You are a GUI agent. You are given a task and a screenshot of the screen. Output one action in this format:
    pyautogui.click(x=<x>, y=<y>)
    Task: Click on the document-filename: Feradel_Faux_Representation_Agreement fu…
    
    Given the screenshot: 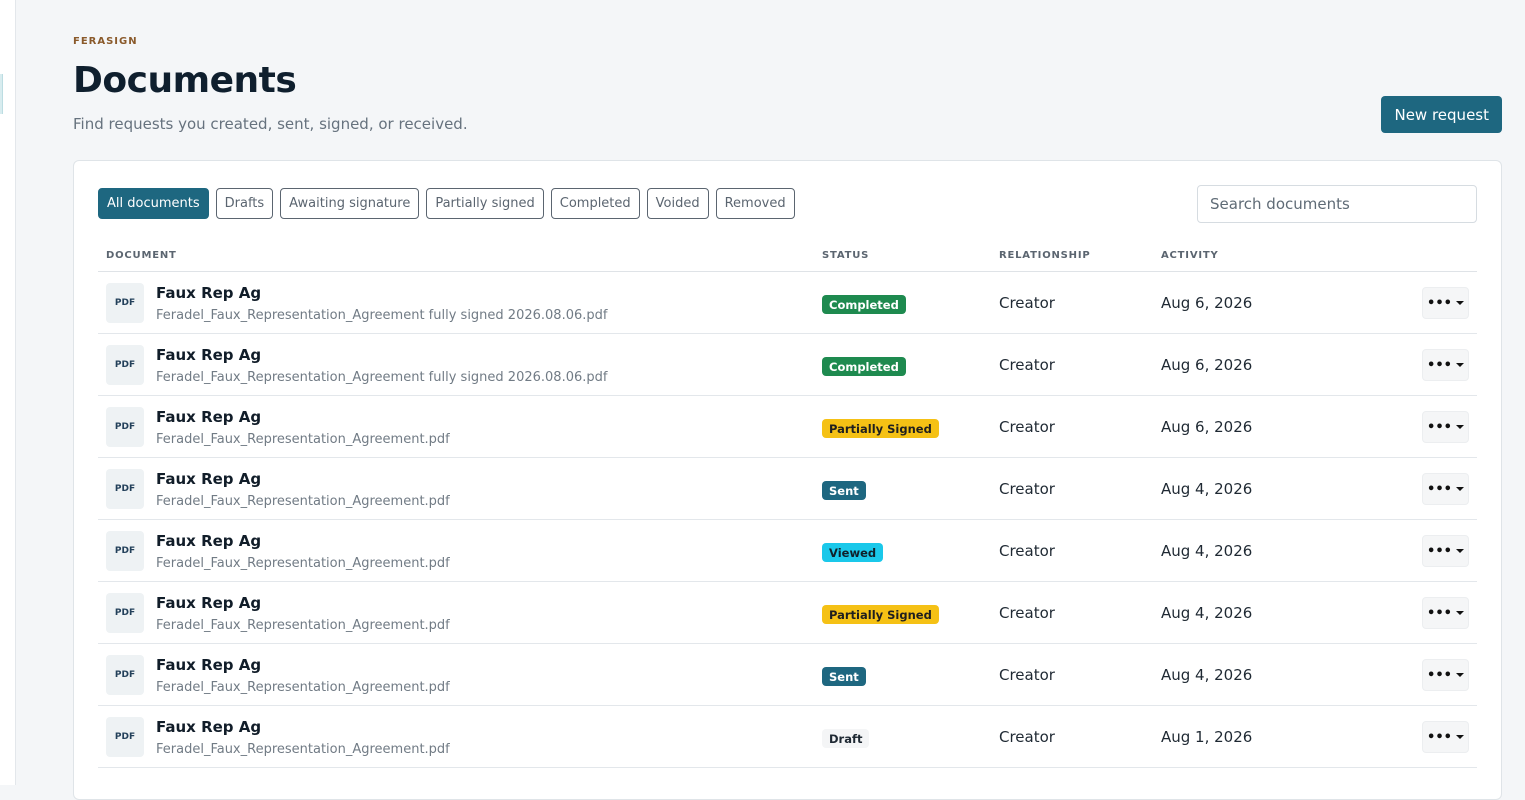 What is the action you would take?
    pyautogui.click(x=382, y=377)
    